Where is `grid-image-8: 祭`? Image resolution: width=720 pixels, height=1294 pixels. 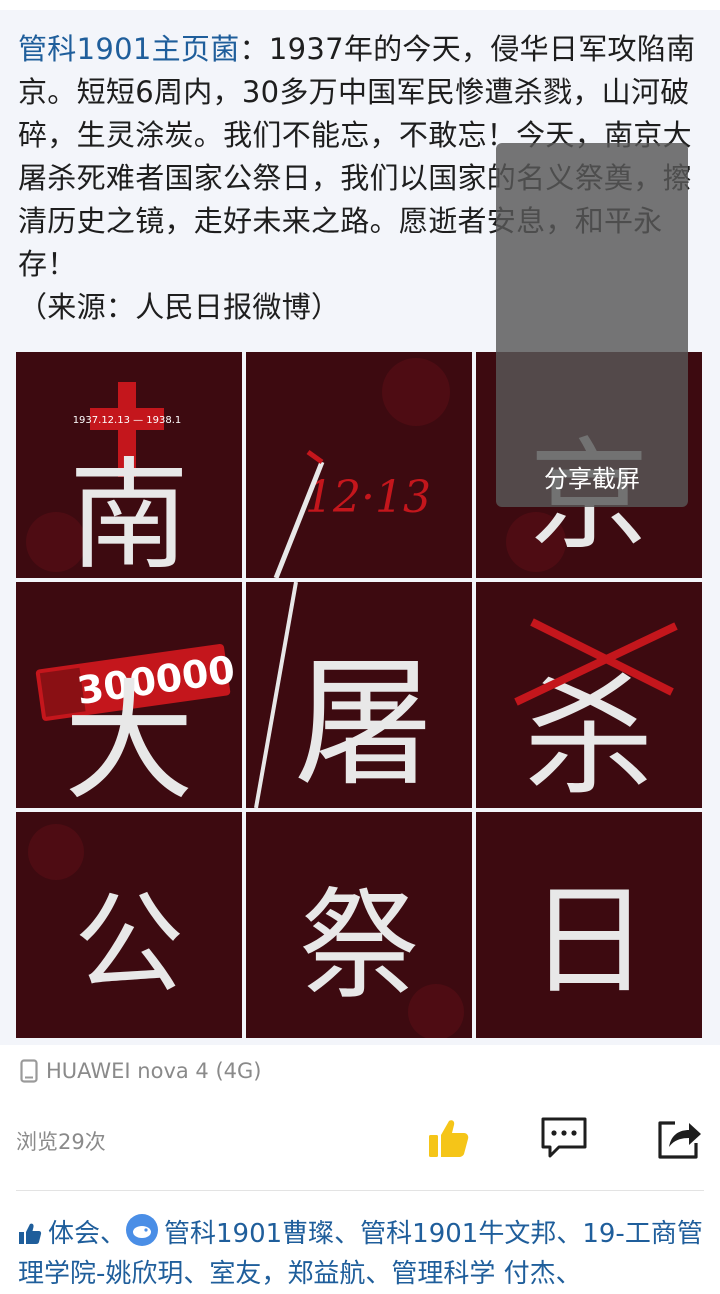
grid-image-8: 祭 is located at coordinates (359, 925).